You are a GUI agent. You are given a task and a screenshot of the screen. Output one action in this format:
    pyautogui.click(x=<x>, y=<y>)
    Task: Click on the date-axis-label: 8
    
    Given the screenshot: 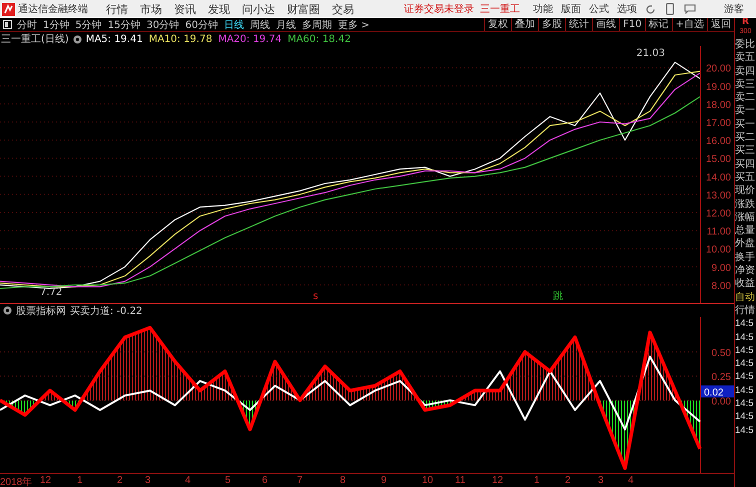 What is the action you would take?
    pyautogui.click(x=343, y=480)
    